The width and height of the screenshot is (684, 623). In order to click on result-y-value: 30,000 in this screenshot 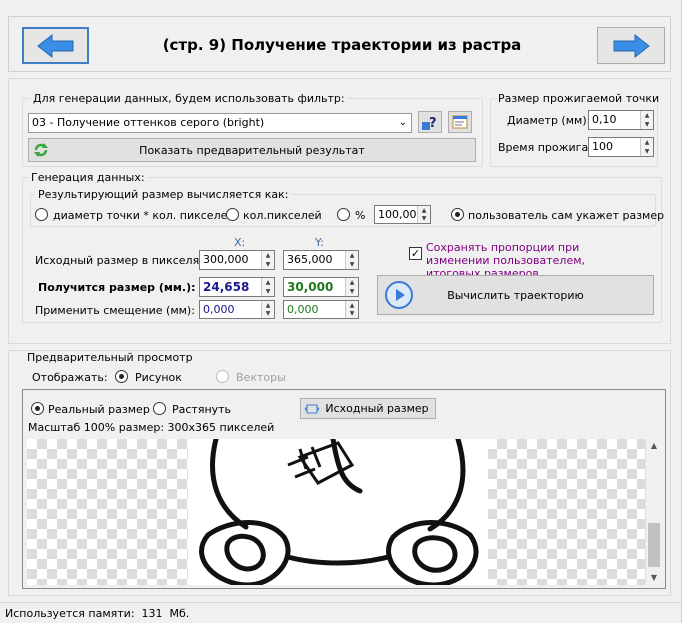, I will do `click(310, 287)`.